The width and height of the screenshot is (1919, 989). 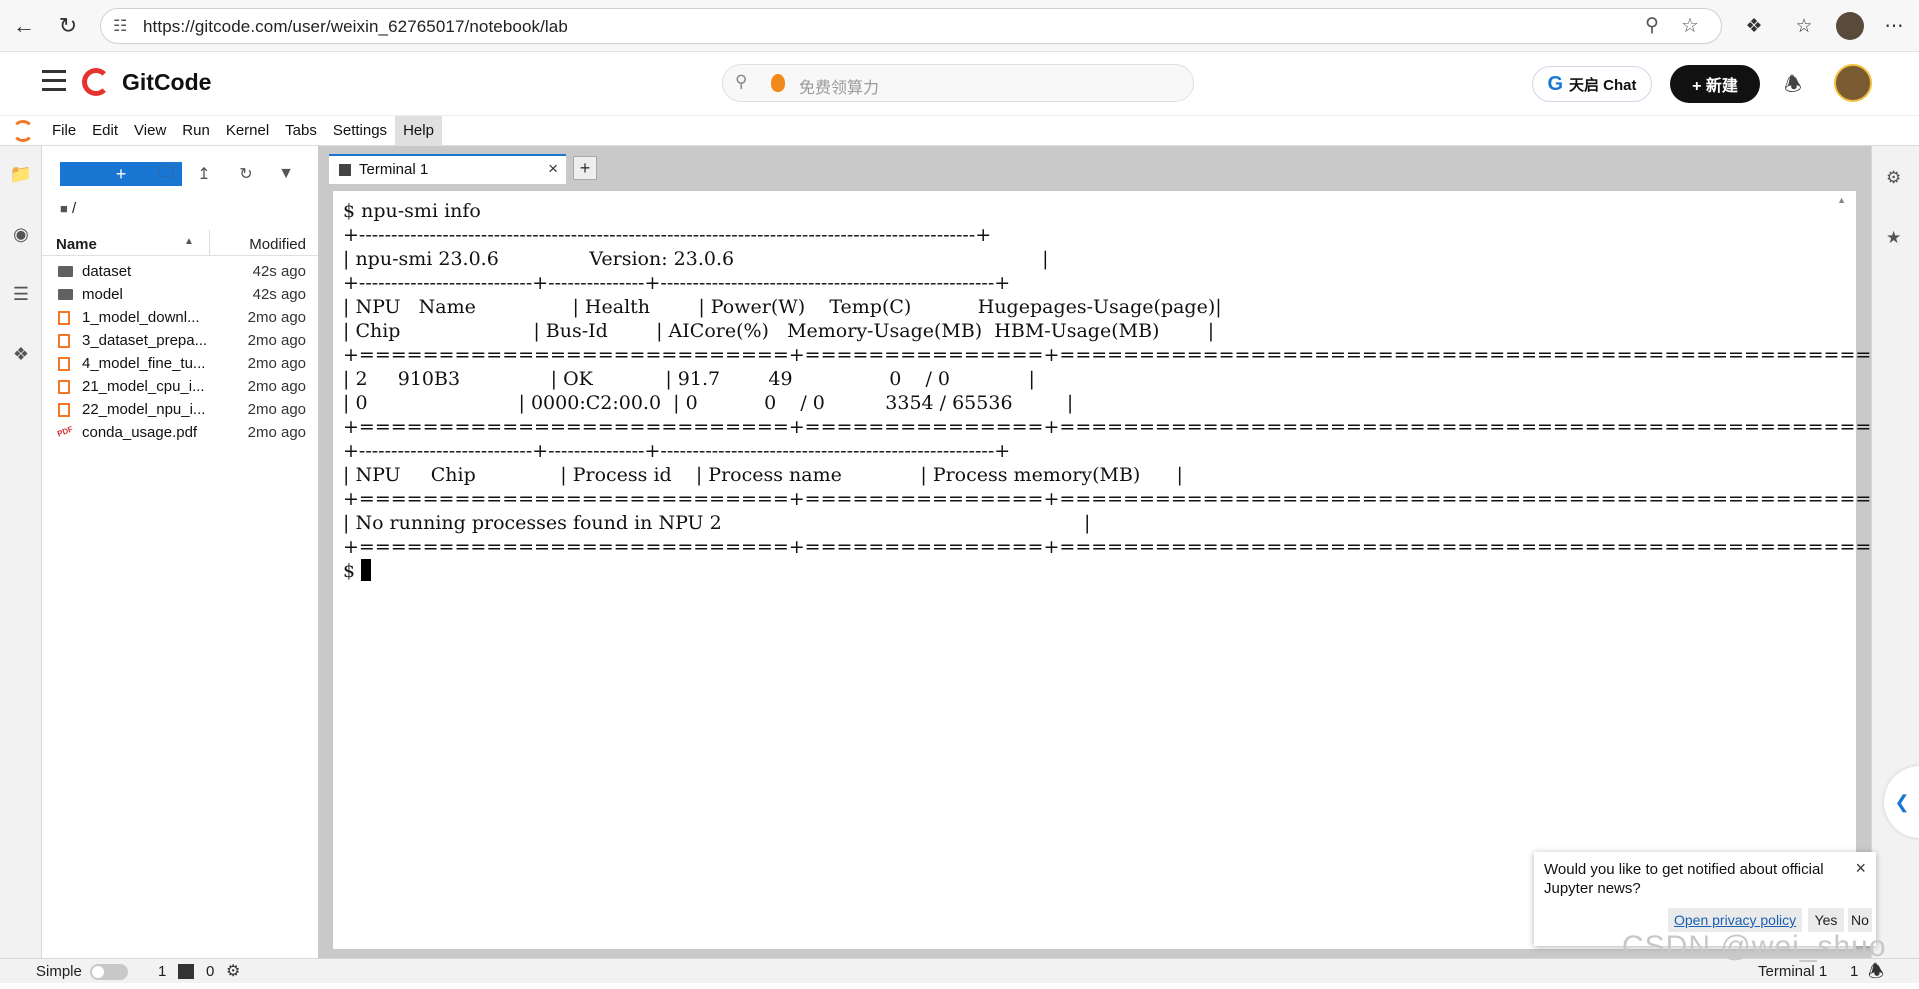 What do you see at coordinates (1123, 523) in the screenshot?
I see `terminal-line: | No running processes found in NPU 2 |` at bounding box center [1123, 523].